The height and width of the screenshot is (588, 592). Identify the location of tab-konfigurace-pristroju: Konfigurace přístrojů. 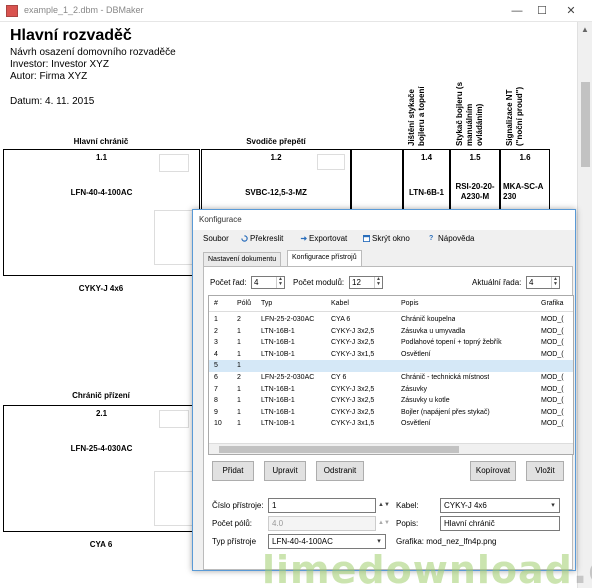
(324, 258).